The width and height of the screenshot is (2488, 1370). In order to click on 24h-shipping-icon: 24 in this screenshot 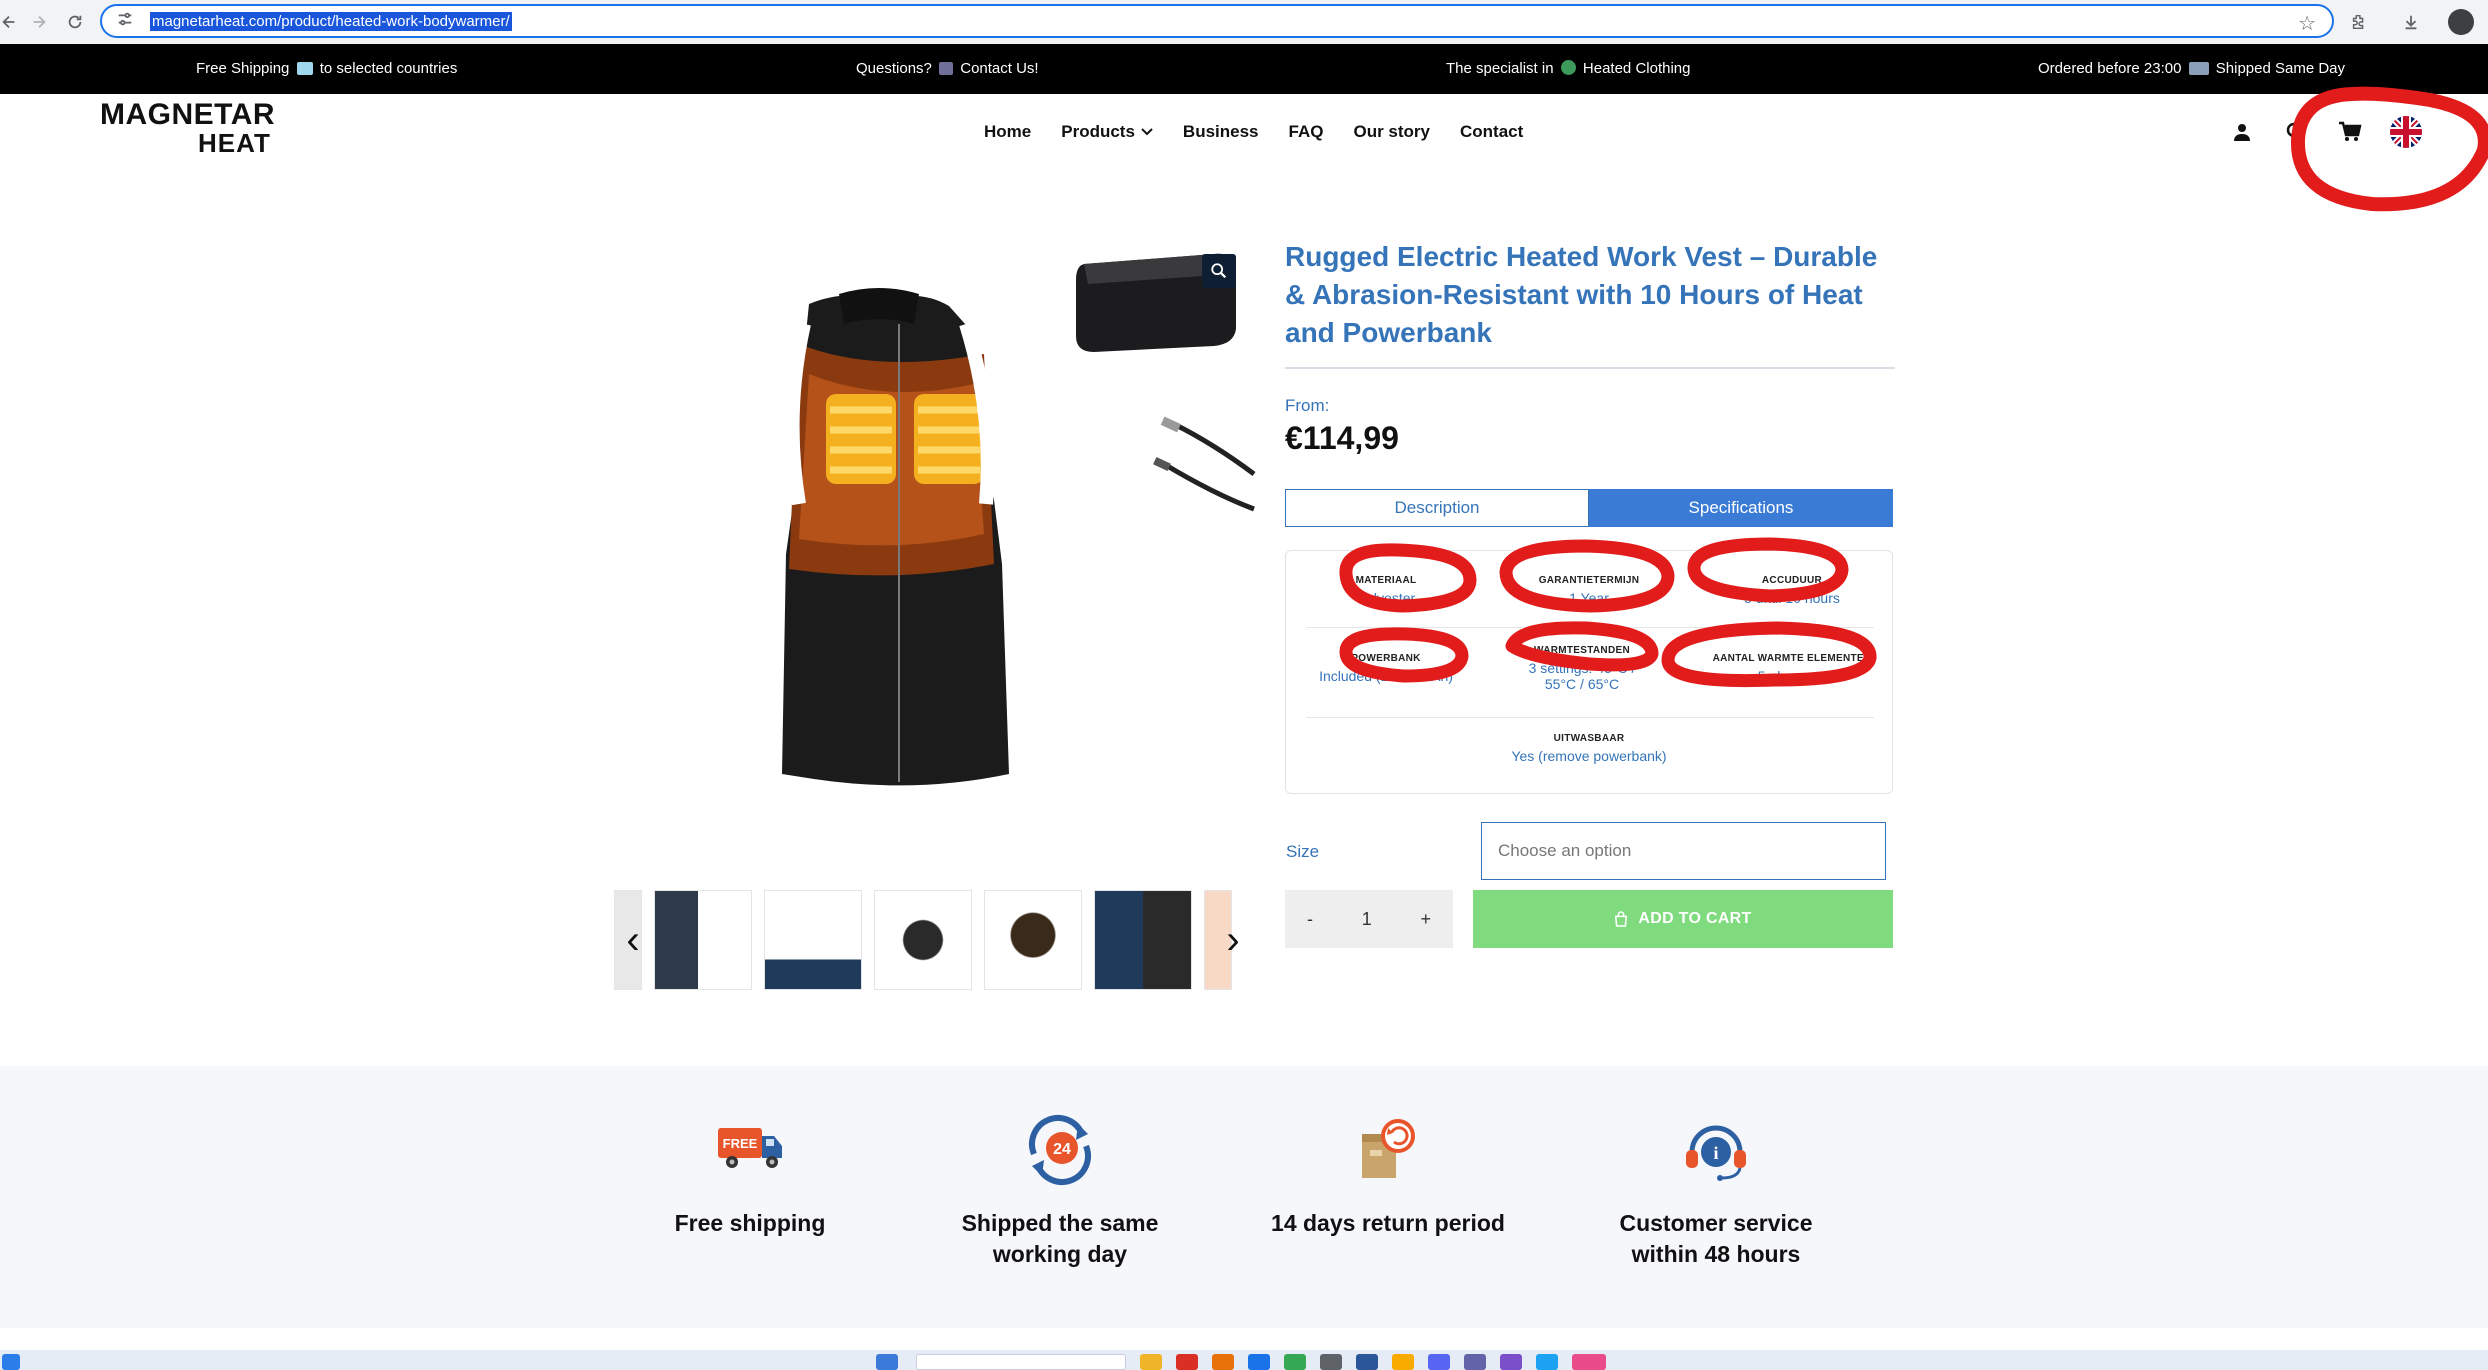, I will do `click(1060, 1150)`.